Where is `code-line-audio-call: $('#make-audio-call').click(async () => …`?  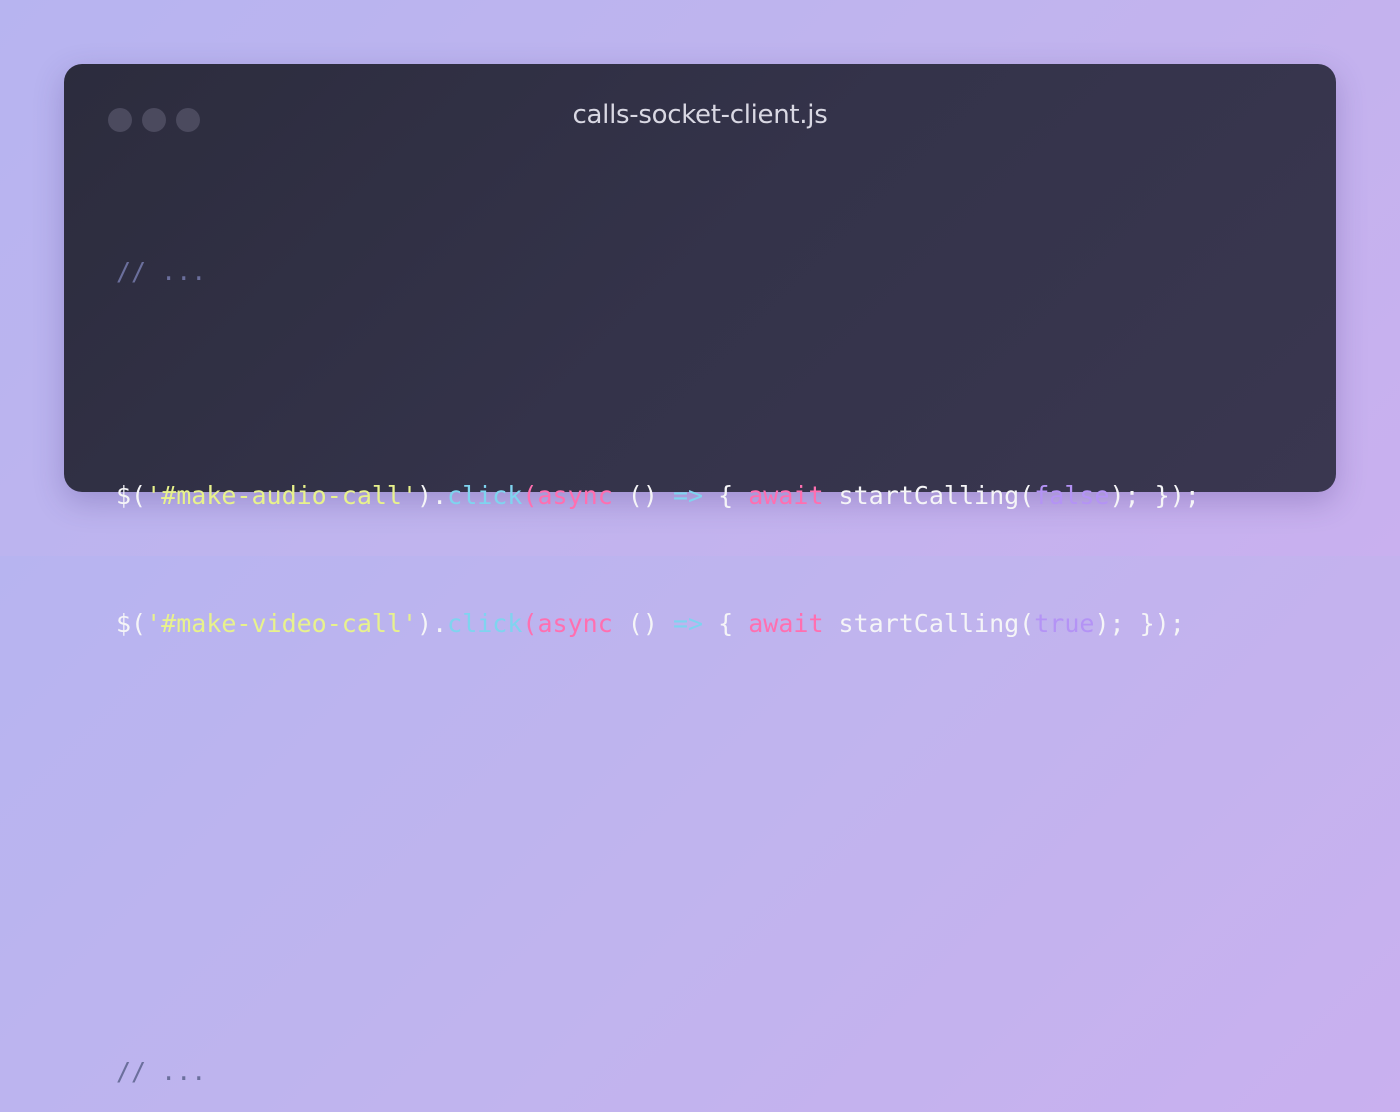 code-line-audio-call: $('#make-audio-call').click(async () => … is located at coordinates (658, 496).